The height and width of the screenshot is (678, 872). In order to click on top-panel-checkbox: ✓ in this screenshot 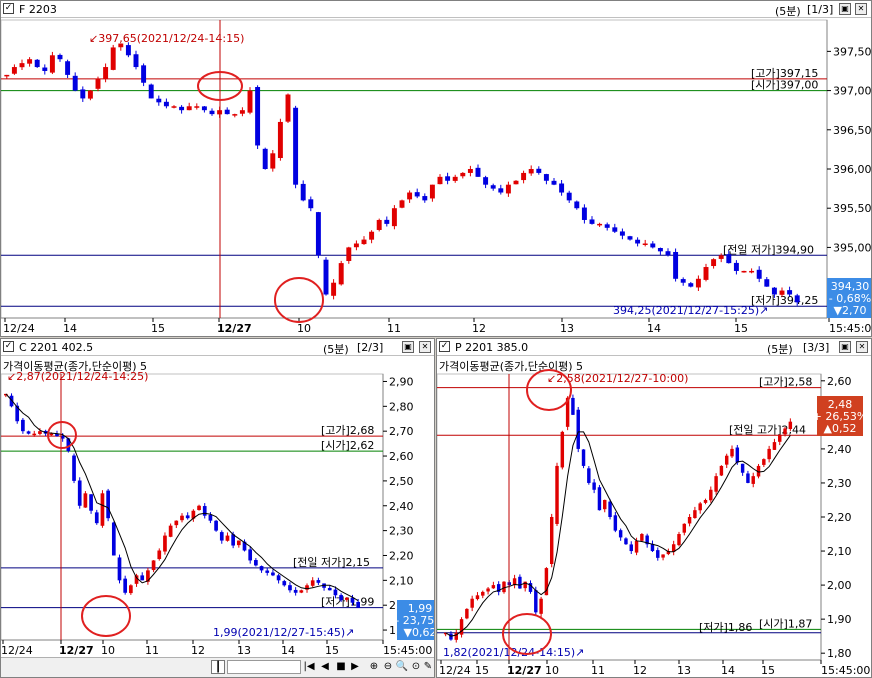, I will do `click(8, 8)`.